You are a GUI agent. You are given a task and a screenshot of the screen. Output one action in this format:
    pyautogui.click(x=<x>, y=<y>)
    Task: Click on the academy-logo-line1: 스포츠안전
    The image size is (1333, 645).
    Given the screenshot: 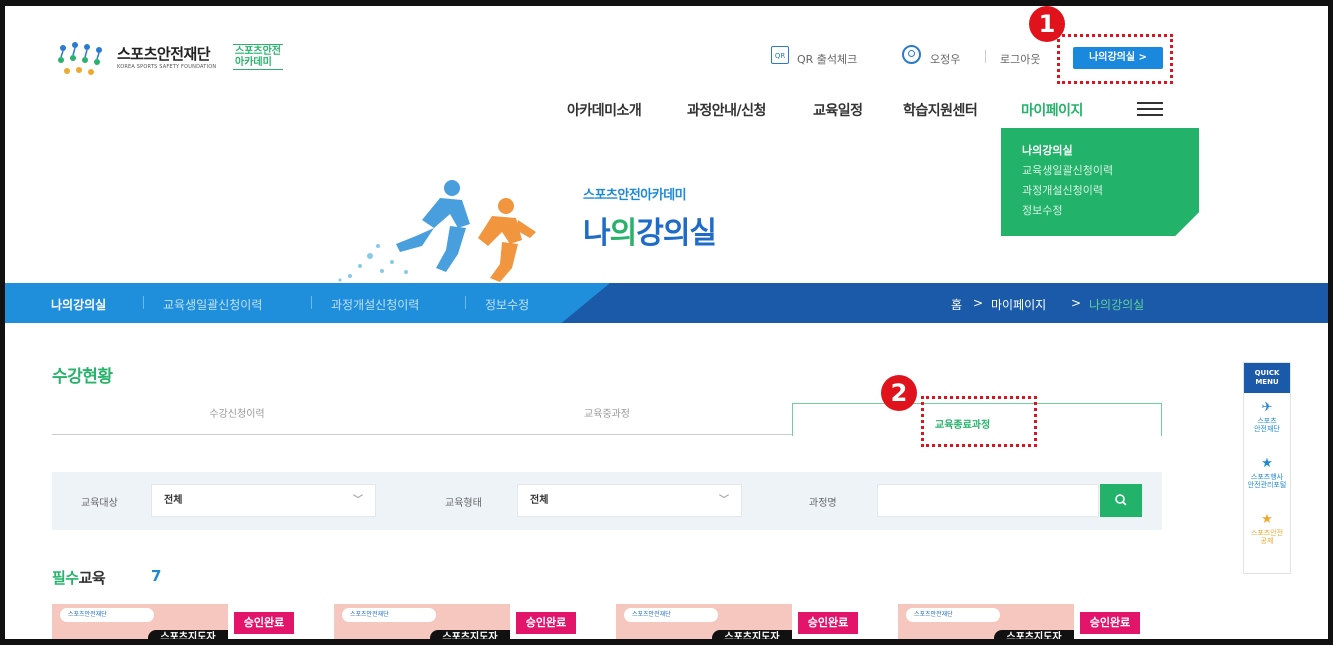 What is the action you would take?
    pyautogui.click(x=258, y=51)
    